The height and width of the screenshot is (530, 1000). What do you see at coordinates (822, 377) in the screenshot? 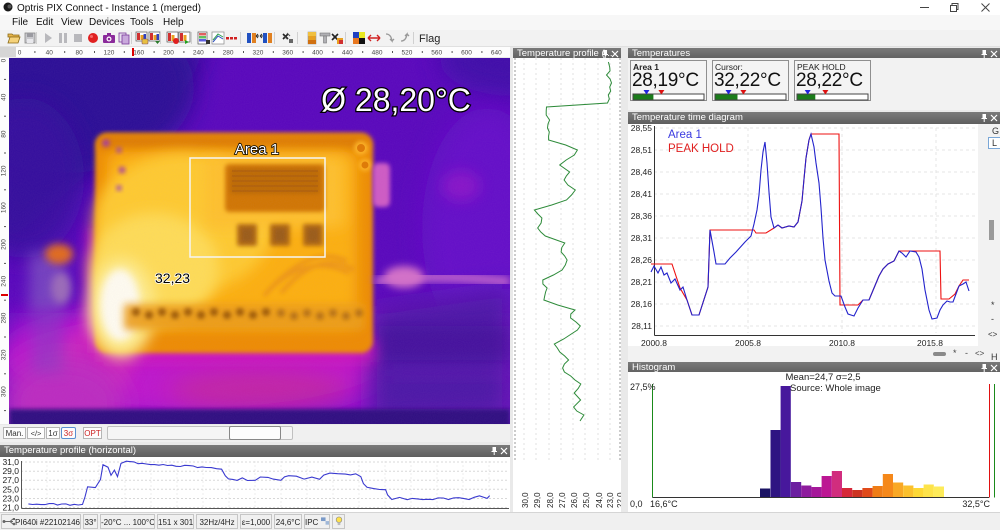
I see `svg-text: Mean=24,7 σ=2,5` at bounding box center [822, 377].